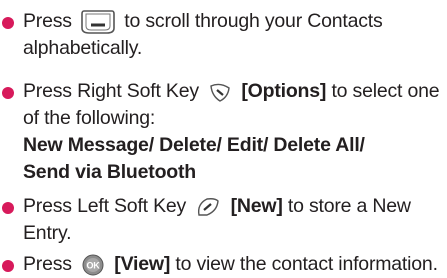 Image resolution: width=447 pixels, height=278 pixels. What do you see at coordinates (47, 233) in the screenshot?
I see `item-line: Entry.` at bounding box center [47, 233].